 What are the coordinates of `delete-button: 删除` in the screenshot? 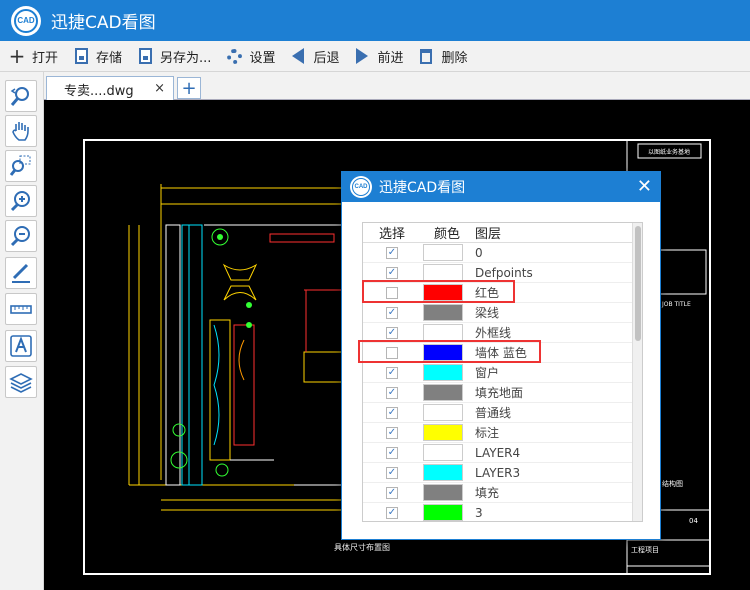 It's located at (442, 56).